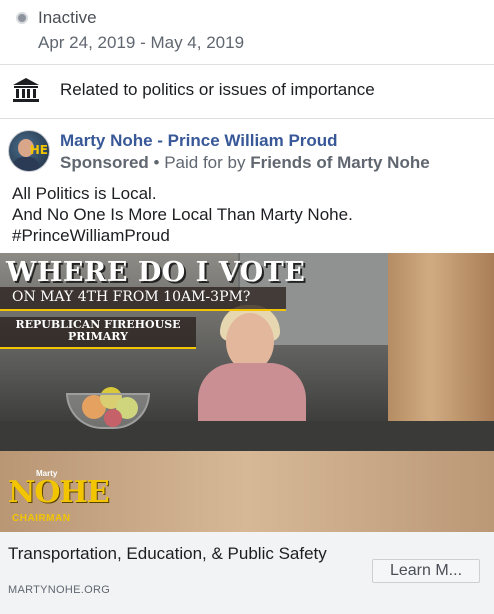 This screenshot has width=494, height=614. Describe the element at coordinates (41, 518) in the screenshot. I see `logo-sub-text: CHAIRMAN` at that location.